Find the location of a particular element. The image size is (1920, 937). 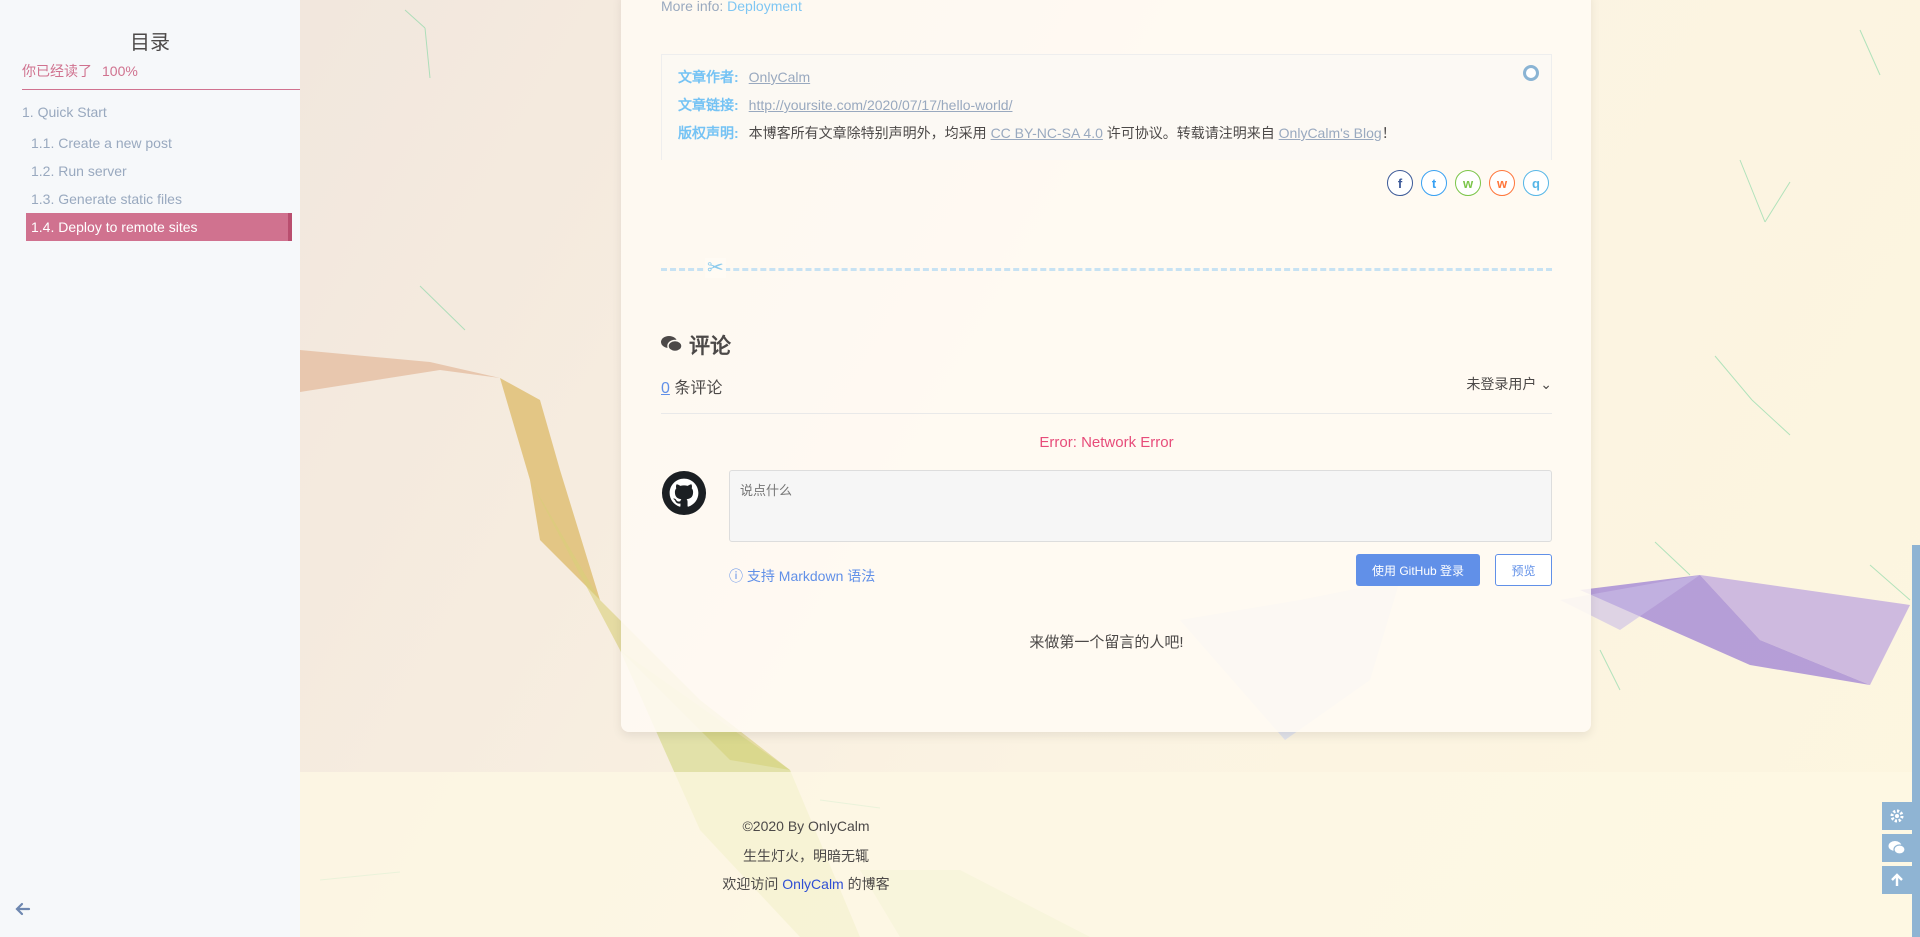

user-menu-label: 未登录用户 is located at coordinates (1501, 384).